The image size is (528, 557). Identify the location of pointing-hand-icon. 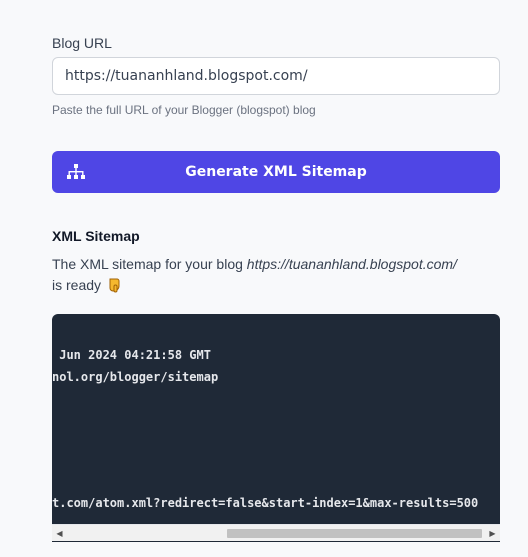
(114, 285).